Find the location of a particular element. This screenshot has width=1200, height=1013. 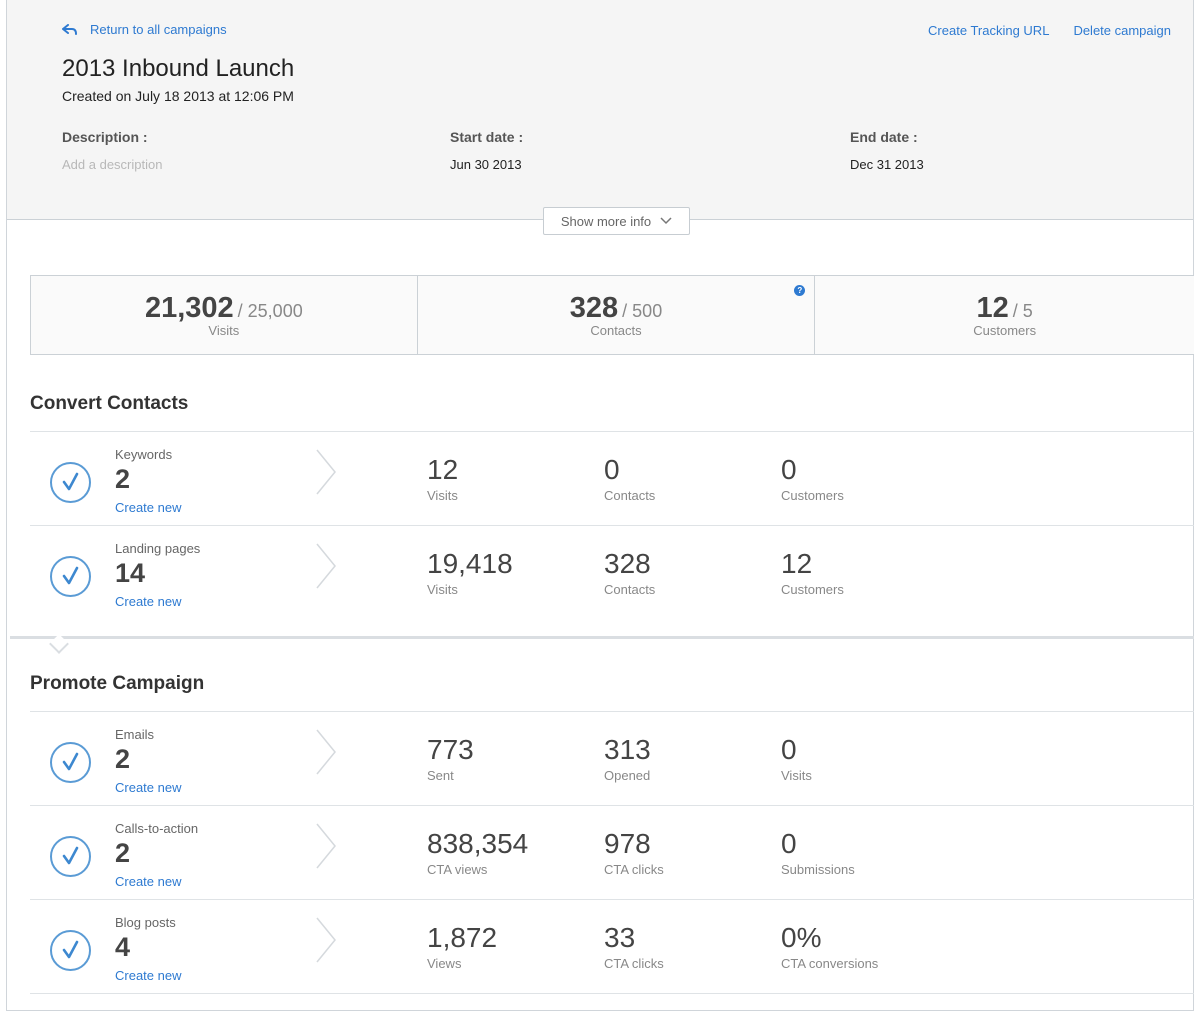

summary-customers-goal: / 5 is located at coordinates (1022, 311).